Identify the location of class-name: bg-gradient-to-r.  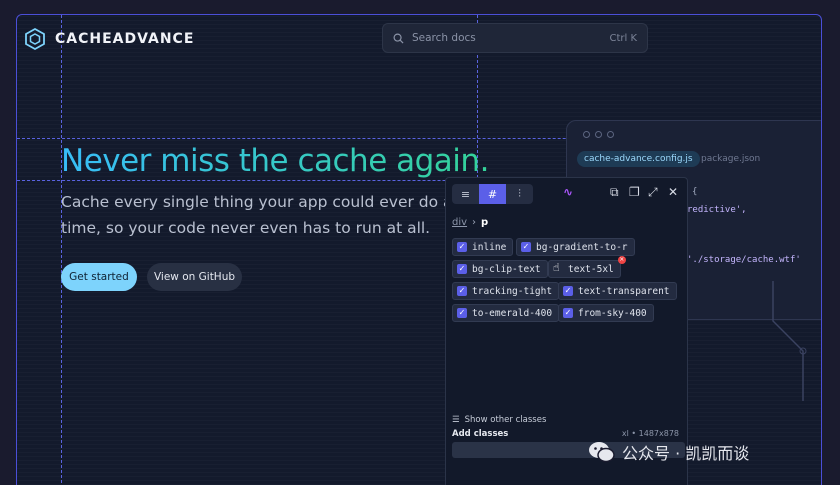
(582, 247).